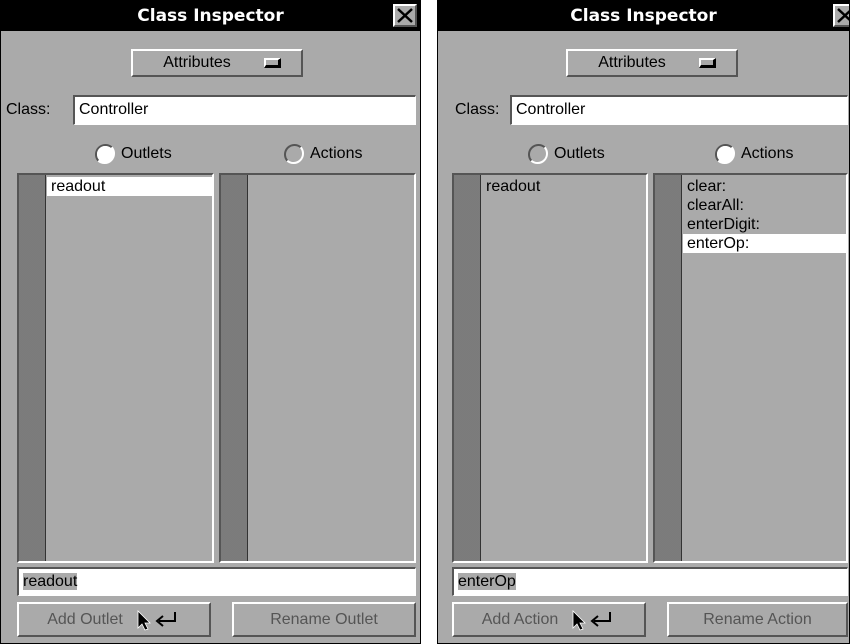 This screenshot has width=850, height=644. Describe the element at coordinates (487, 581) in the screenshot. I see `action-name-value: enterOp` at that location.